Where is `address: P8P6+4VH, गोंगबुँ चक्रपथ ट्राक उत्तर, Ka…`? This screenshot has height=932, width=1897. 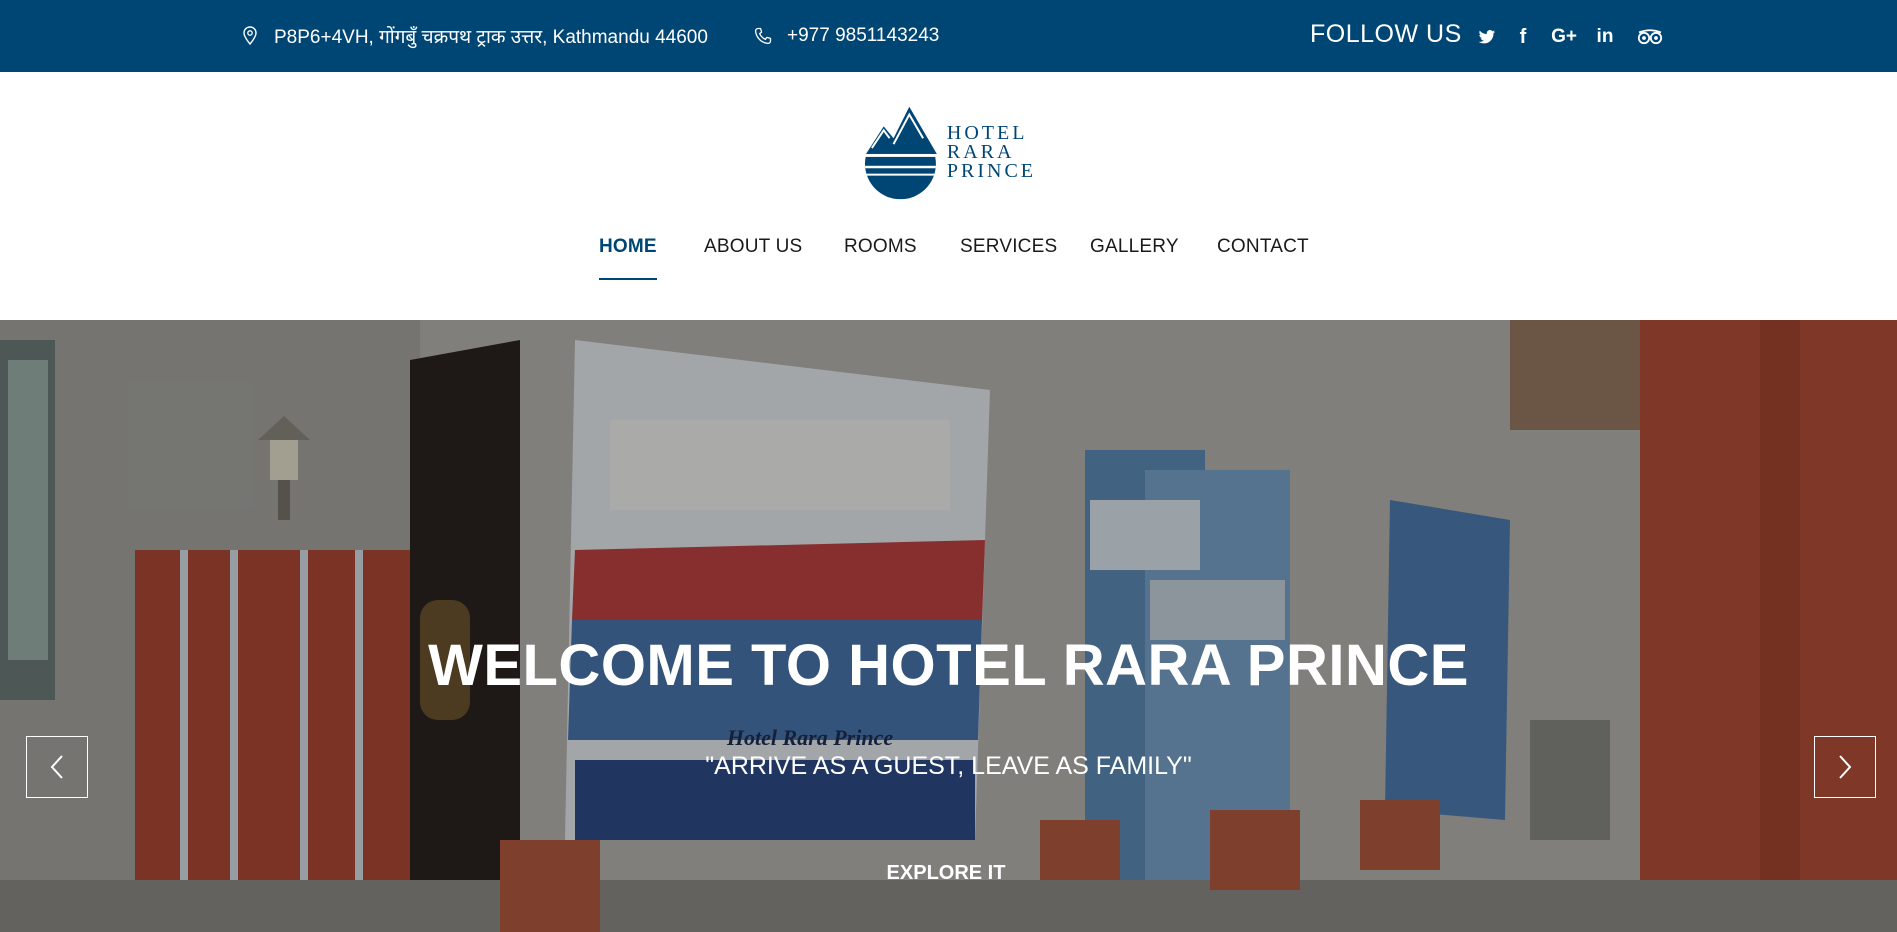 address: P8P6+4VH, गोंगबुँ चक्रपथ ट्राक उत्तर, Ka… is located at coordinates (474, 36).